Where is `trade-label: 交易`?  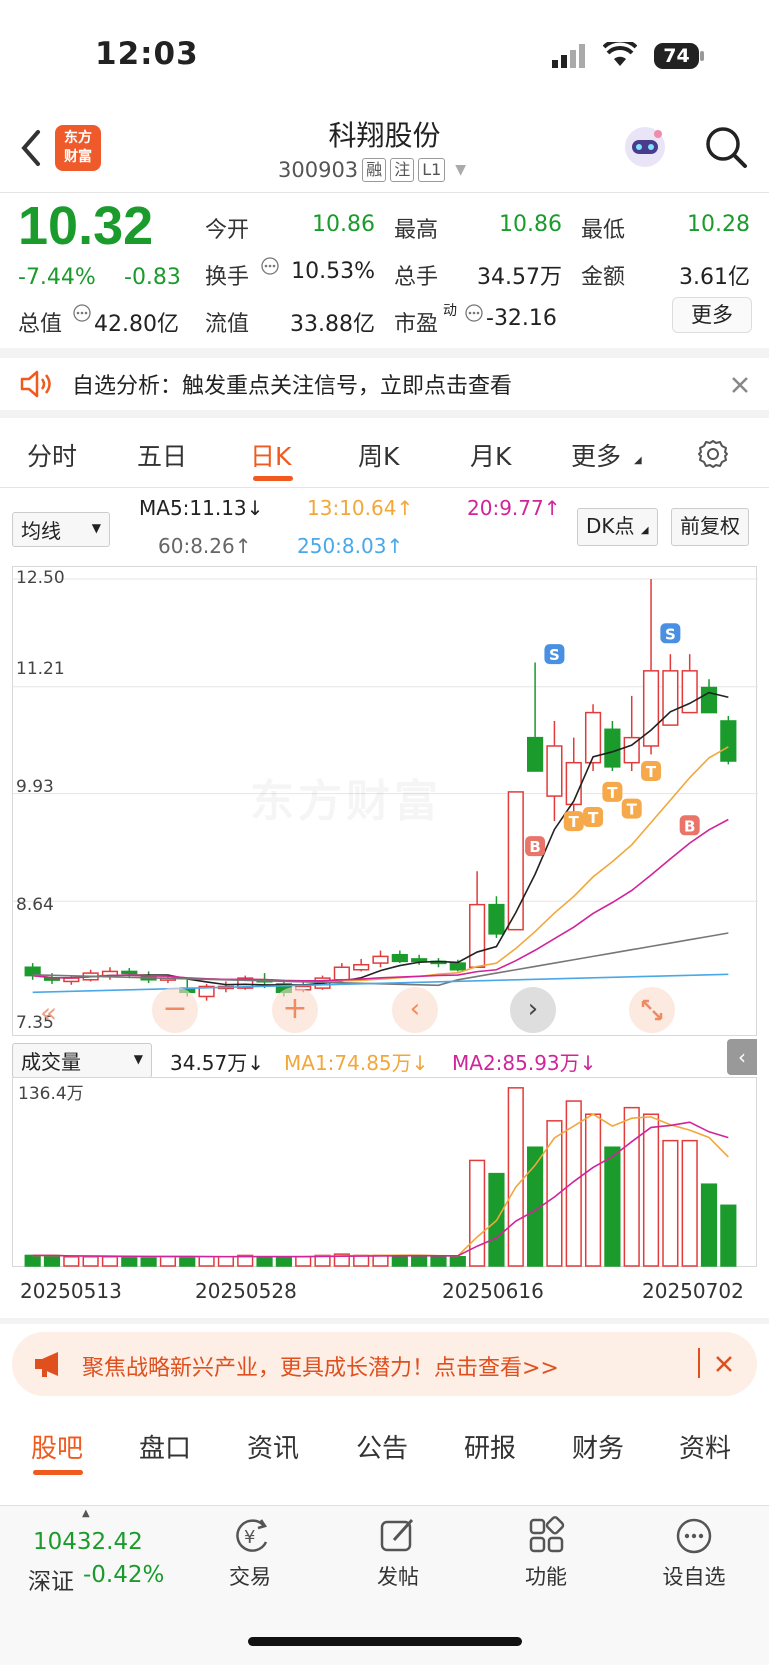
trade-label: 交易 is located at coordinates (250, 1576).